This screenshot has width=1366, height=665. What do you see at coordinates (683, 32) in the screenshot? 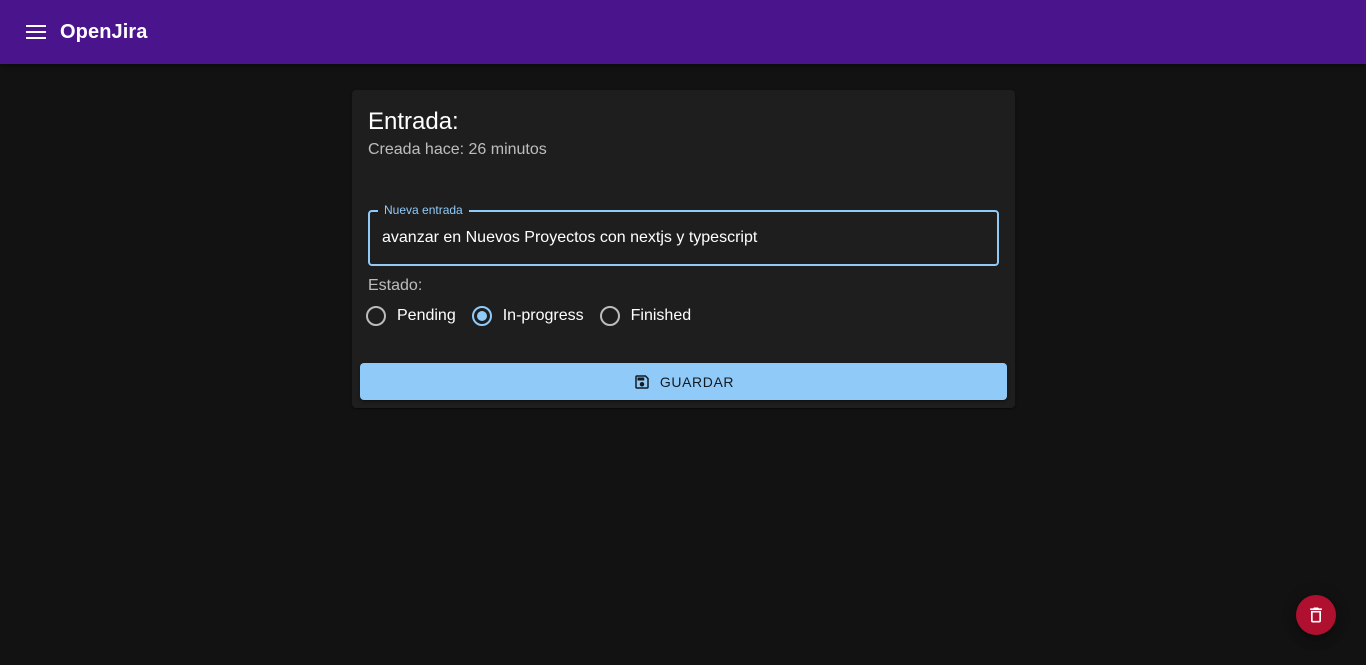
I see `app-bar: OpenJira` at bounding box center [683, 32].